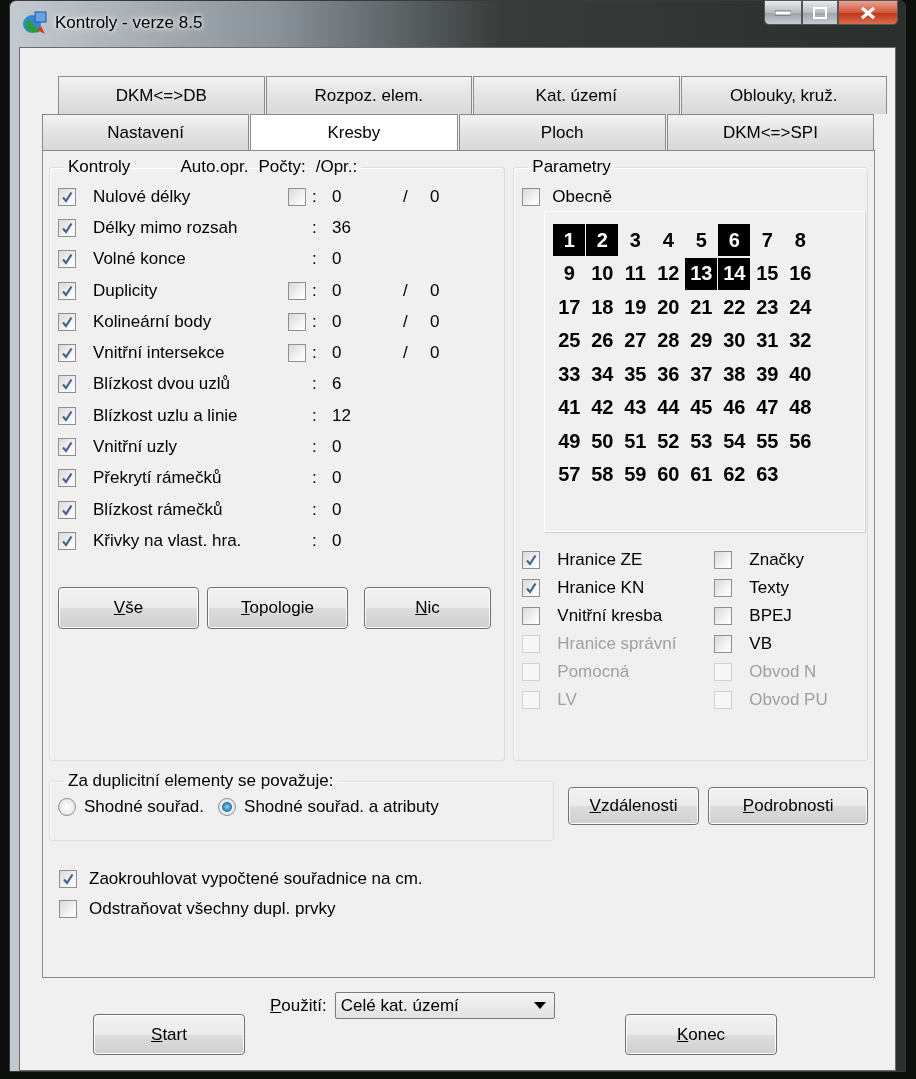 The width and height of the screenshot is (916, 1079). Describe the element at coordinates (734, 441) in the screenshot. I see `layer-number: 54` at that location.